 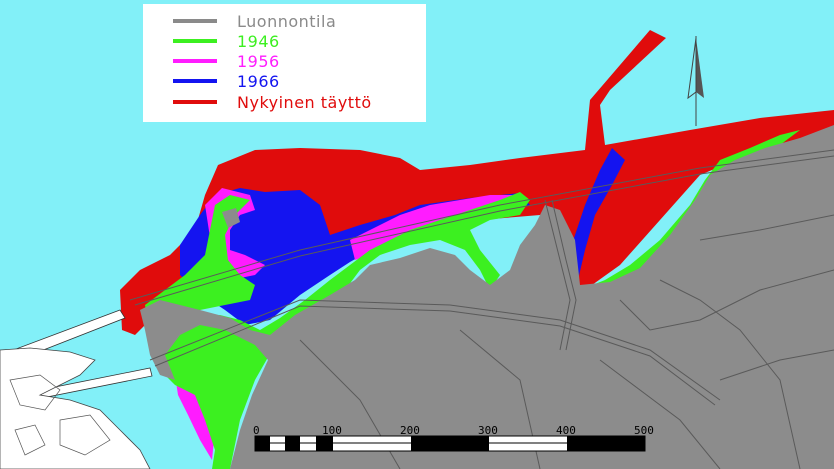 I want to click on legend-label: Nykyinen täyttö, so click(x=304, y=102).